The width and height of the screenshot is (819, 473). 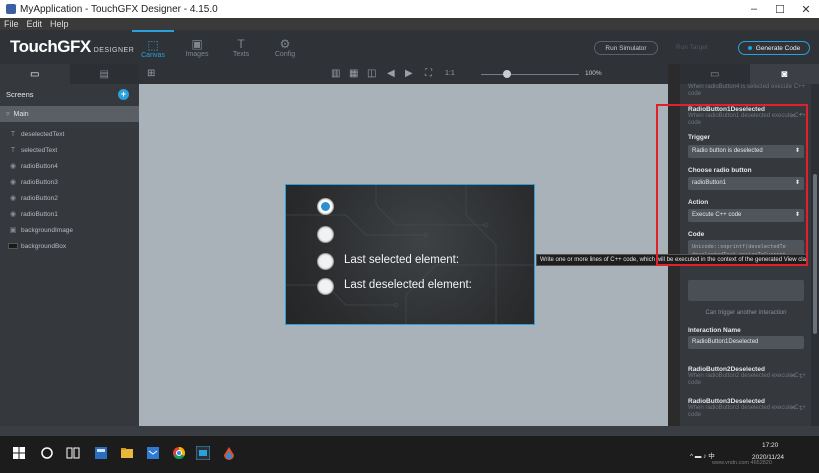 What do you see at coordinates (127, 453) in the screenshot?
I see `file-explorer-icon` at bounding box center [127, 453].